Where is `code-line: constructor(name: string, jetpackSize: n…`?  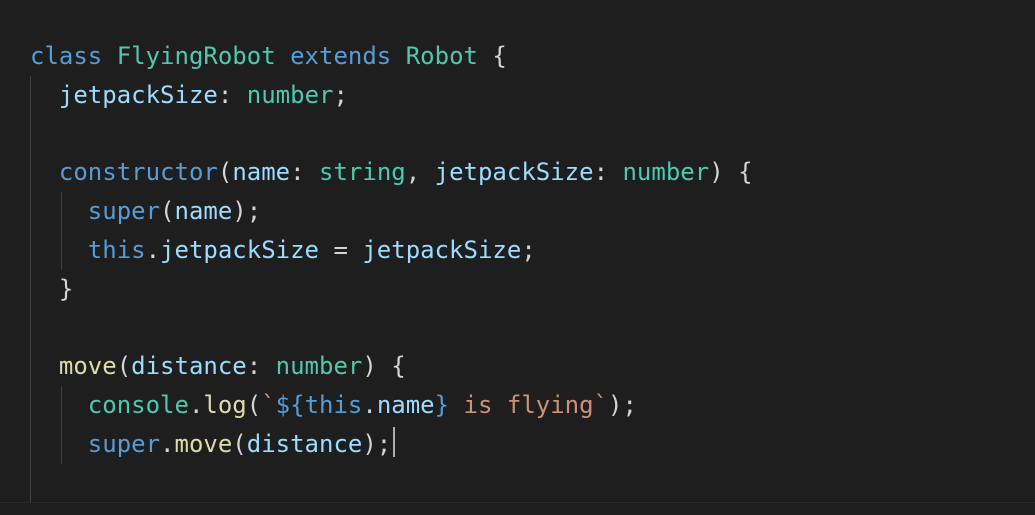 code-line: constructor(name: string, jetpackSize: n… is located at coordinates (391, 173).